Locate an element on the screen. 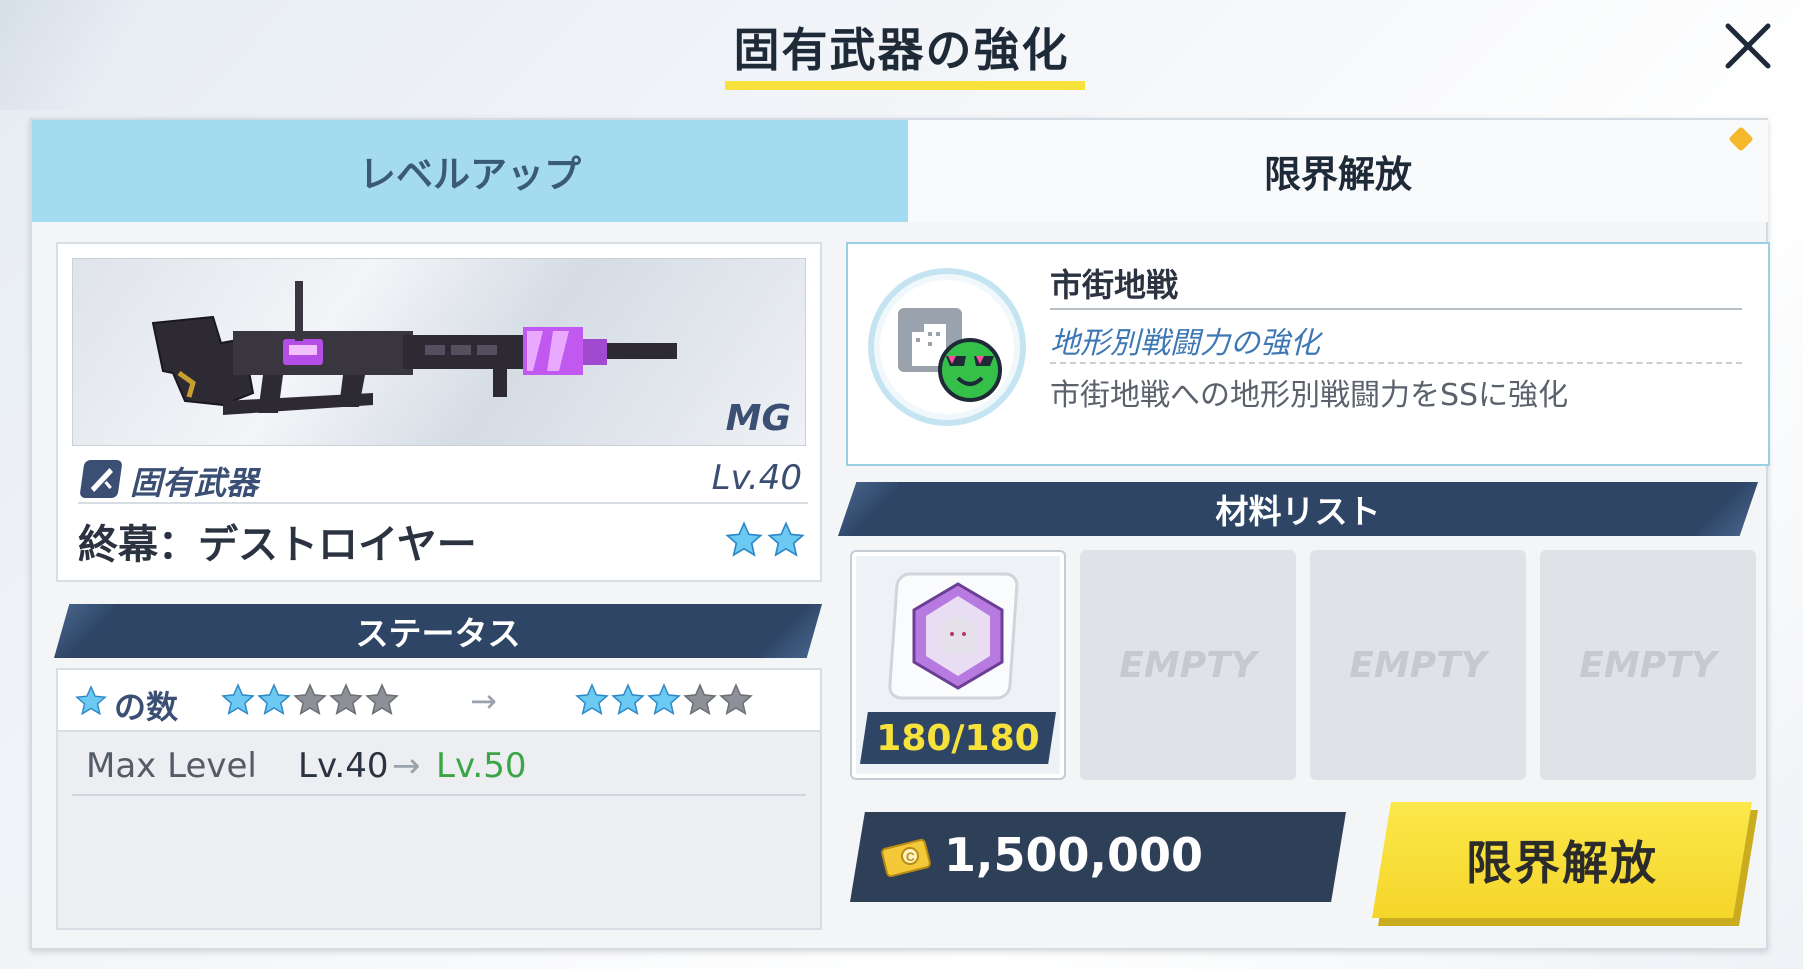 Image resolution: width=1803 pixels, height=969 pixels. weapon-type-row: 固有武器 Lv.40 is located at coordinates (443, 478).